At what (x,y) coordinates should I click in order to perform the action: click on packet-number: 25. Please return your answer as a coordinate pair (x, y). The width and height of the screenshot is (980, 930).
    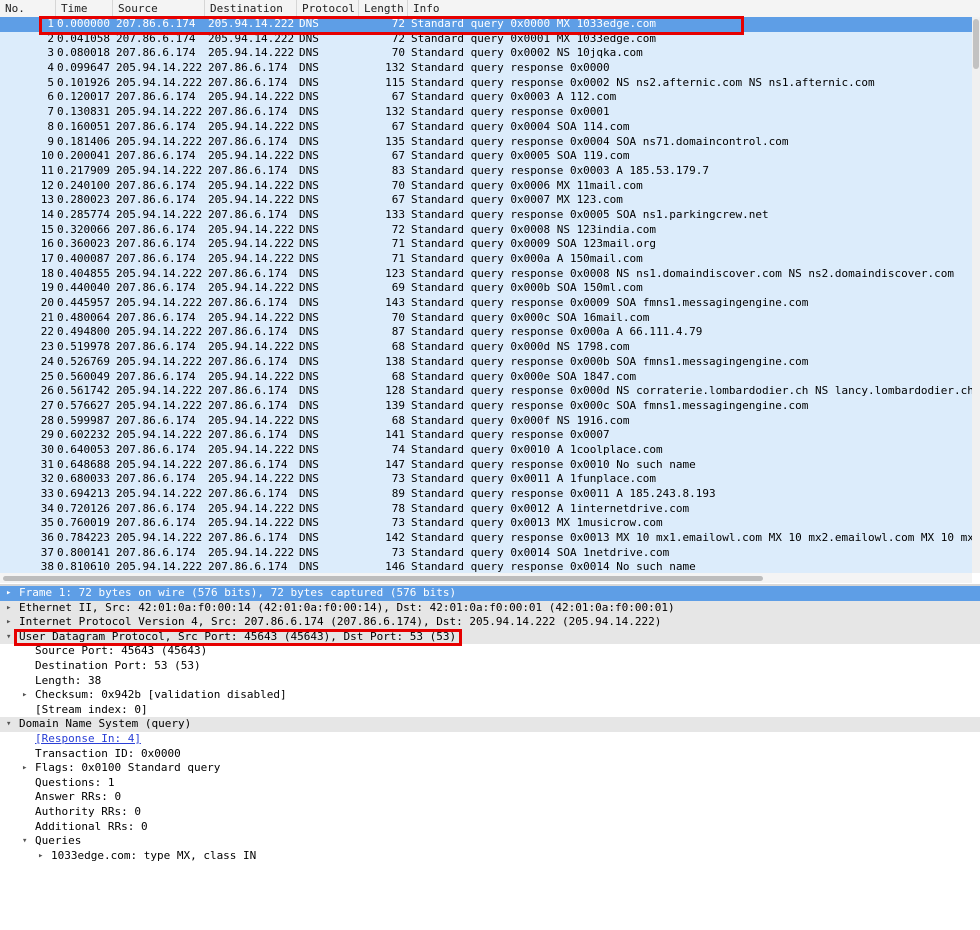
    Looking at the image, I should click on (47, 376).